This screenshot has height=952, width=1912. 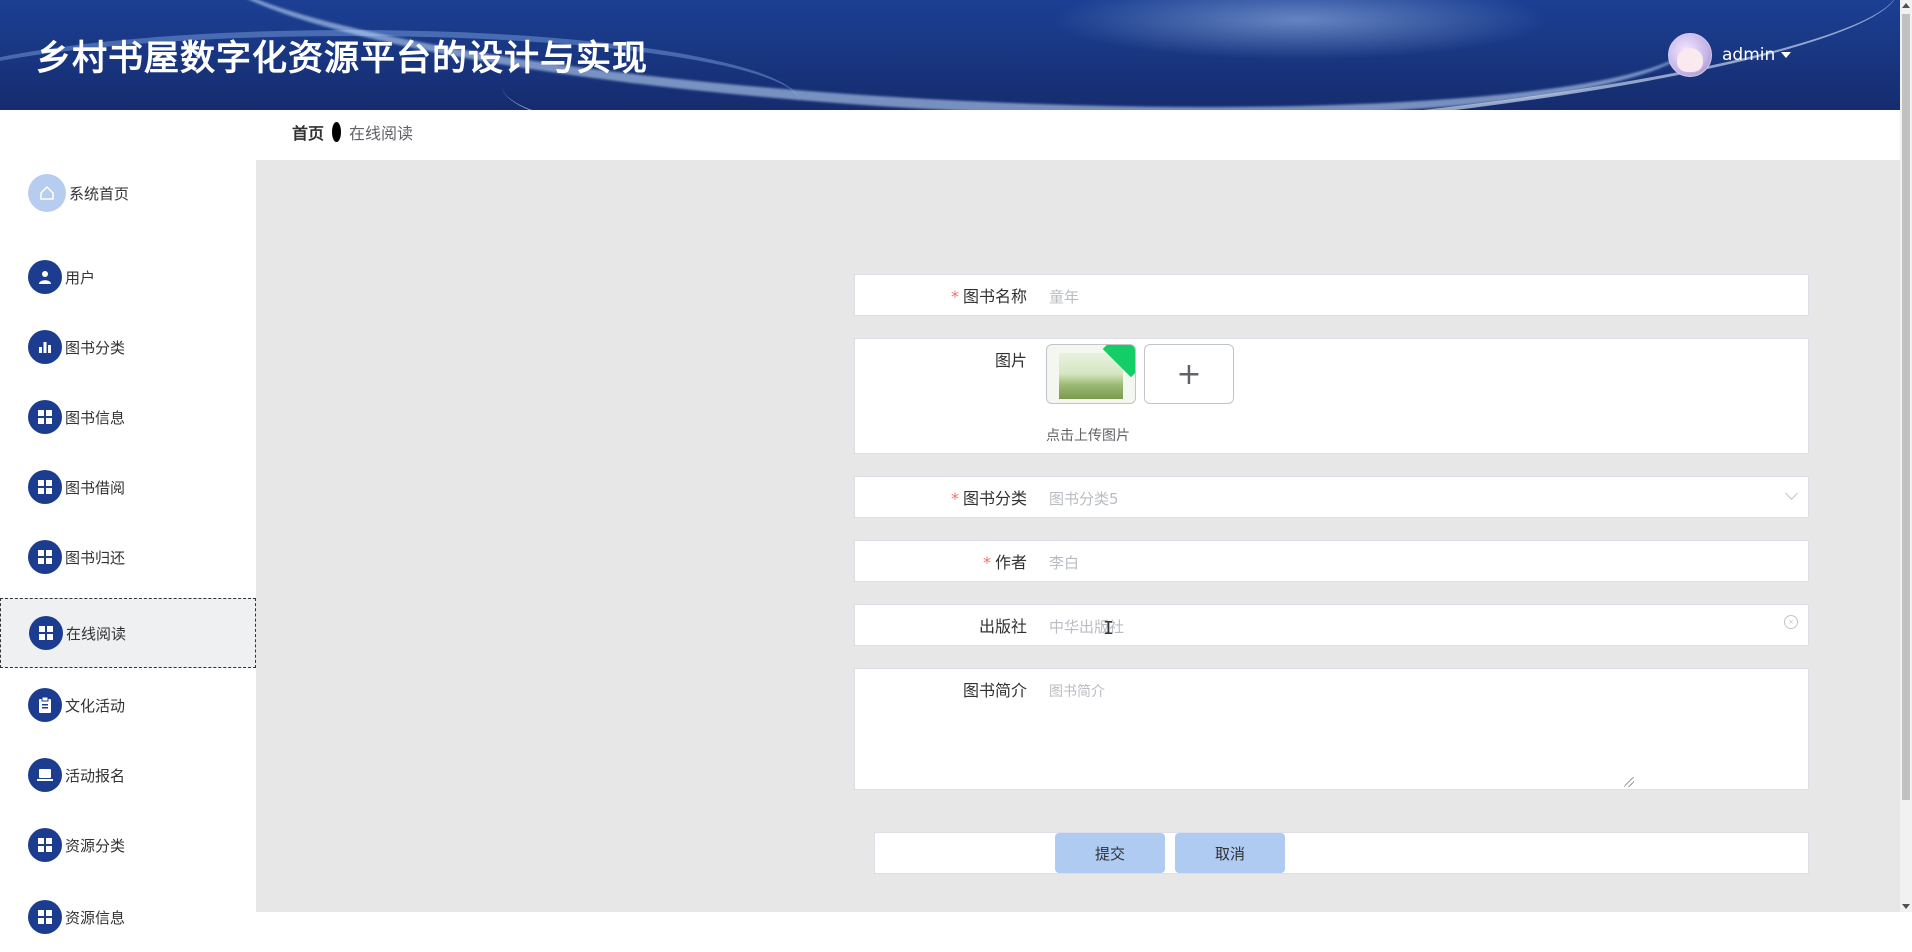 I want to click on sidebar-item-resource-info: 资源信息, so click(x=128, y=917).